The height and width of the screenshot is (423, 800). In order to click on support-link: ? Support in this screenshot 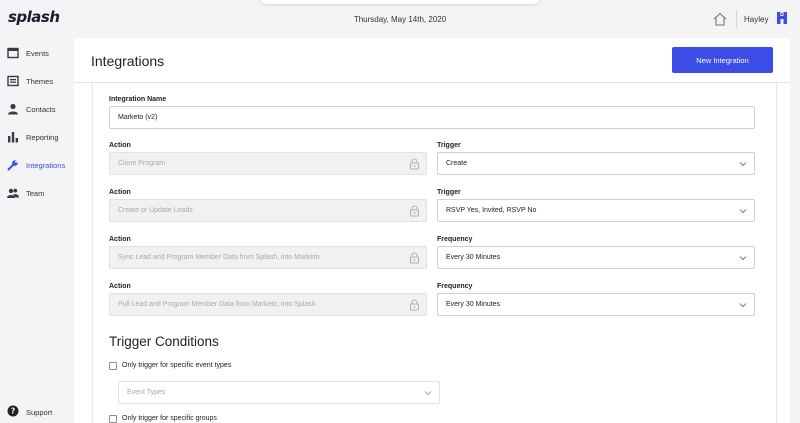, I will do `click(37, 412)`.